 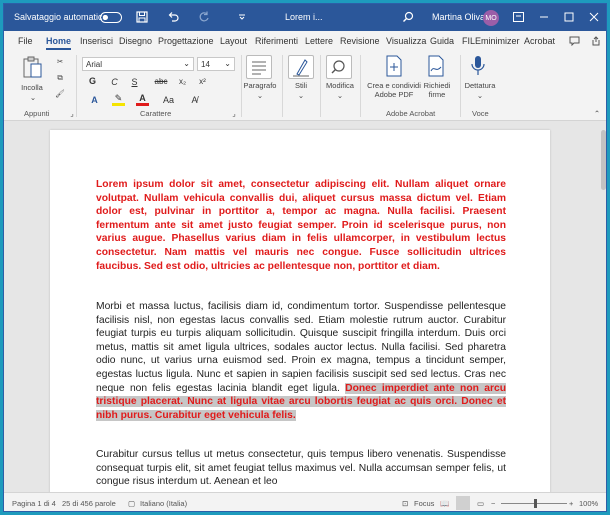 I want to click on tab-file: File, so click(x=25, y=41).